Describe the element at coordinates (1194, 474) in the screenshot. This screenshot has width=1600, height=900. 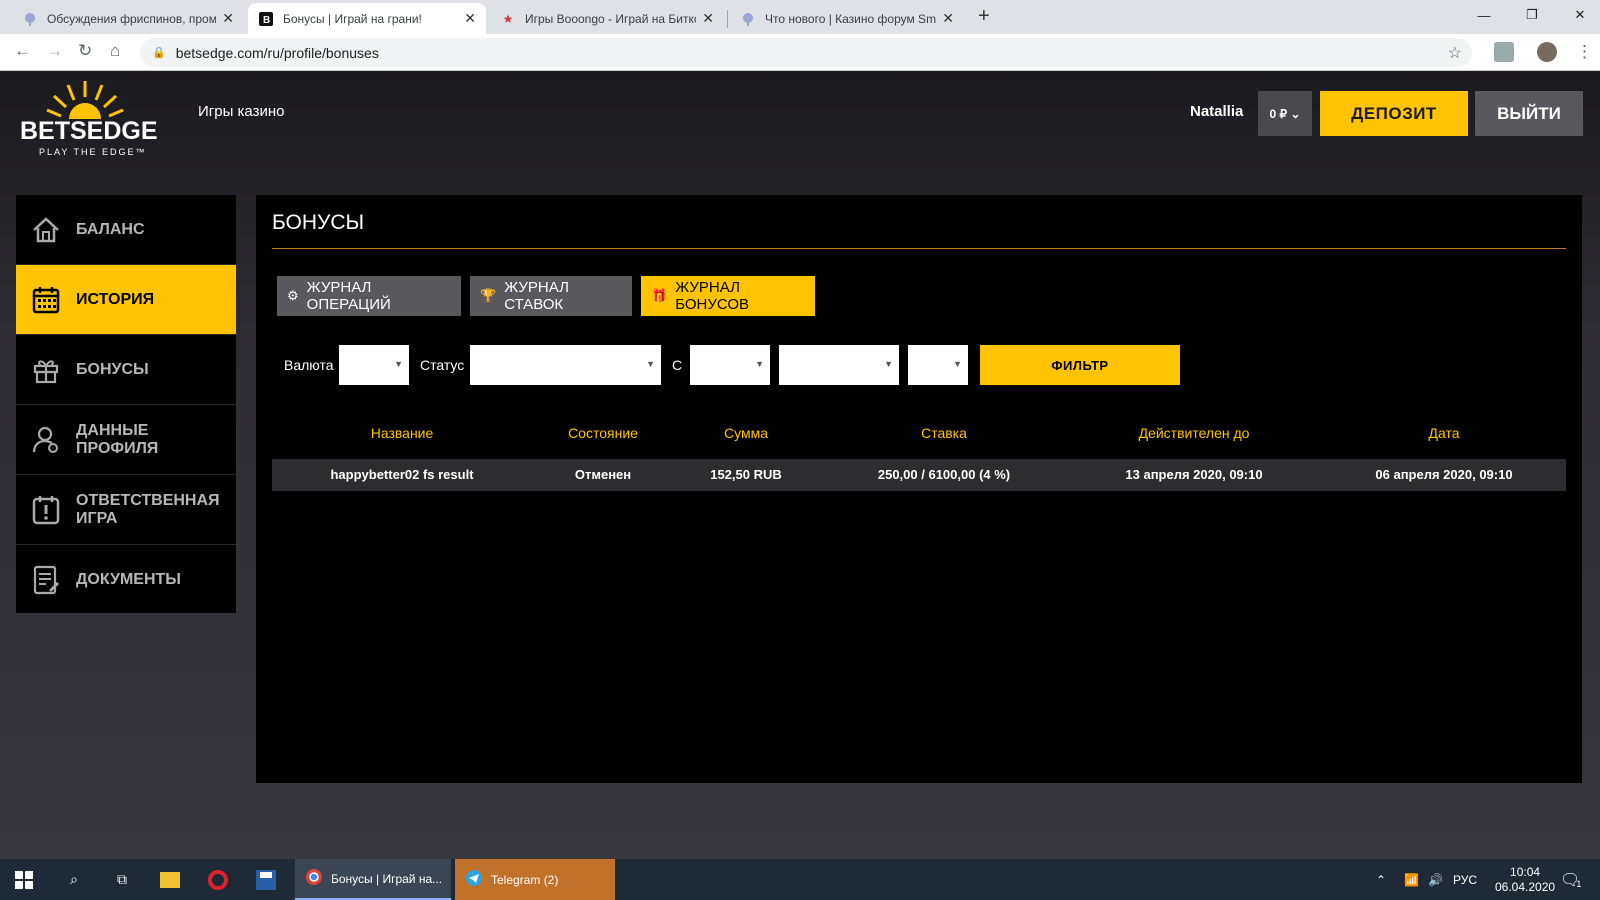
I see `cell-valid-until: 13 апреля 2020, 09:10` at that location.